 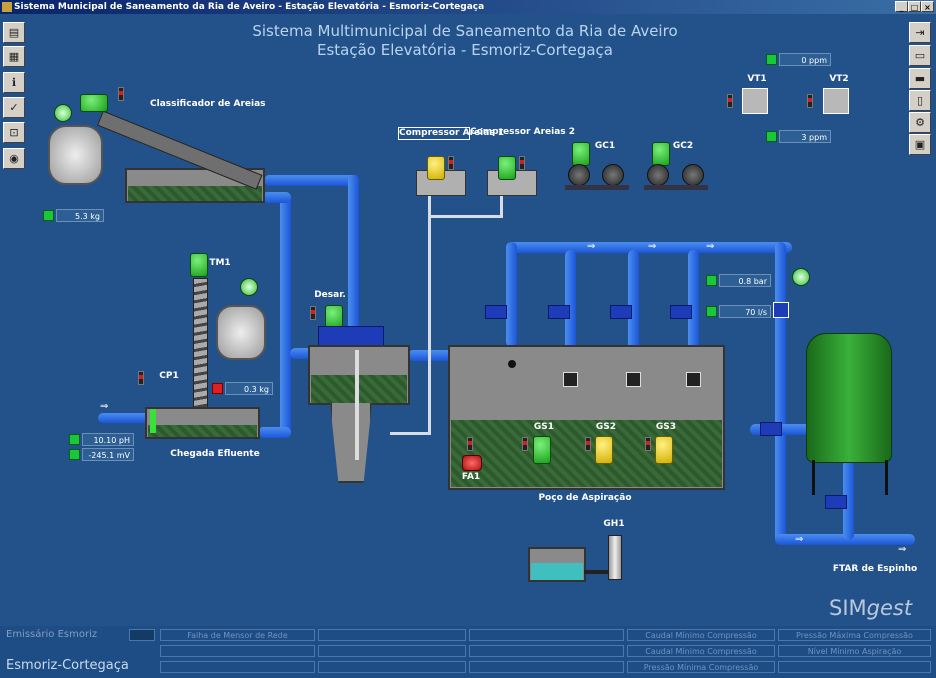 What do you see at coordinates (920, 144) in the screenshot?
I see `book-tool-button: ▣` at bounding box center [920, 144].